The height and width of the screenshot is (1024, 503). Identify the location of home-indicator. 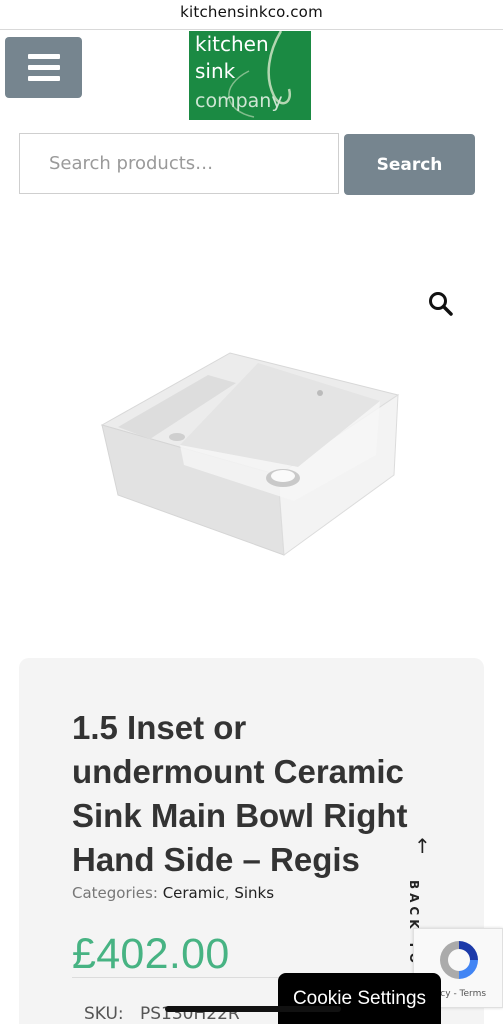
(253, 1009).